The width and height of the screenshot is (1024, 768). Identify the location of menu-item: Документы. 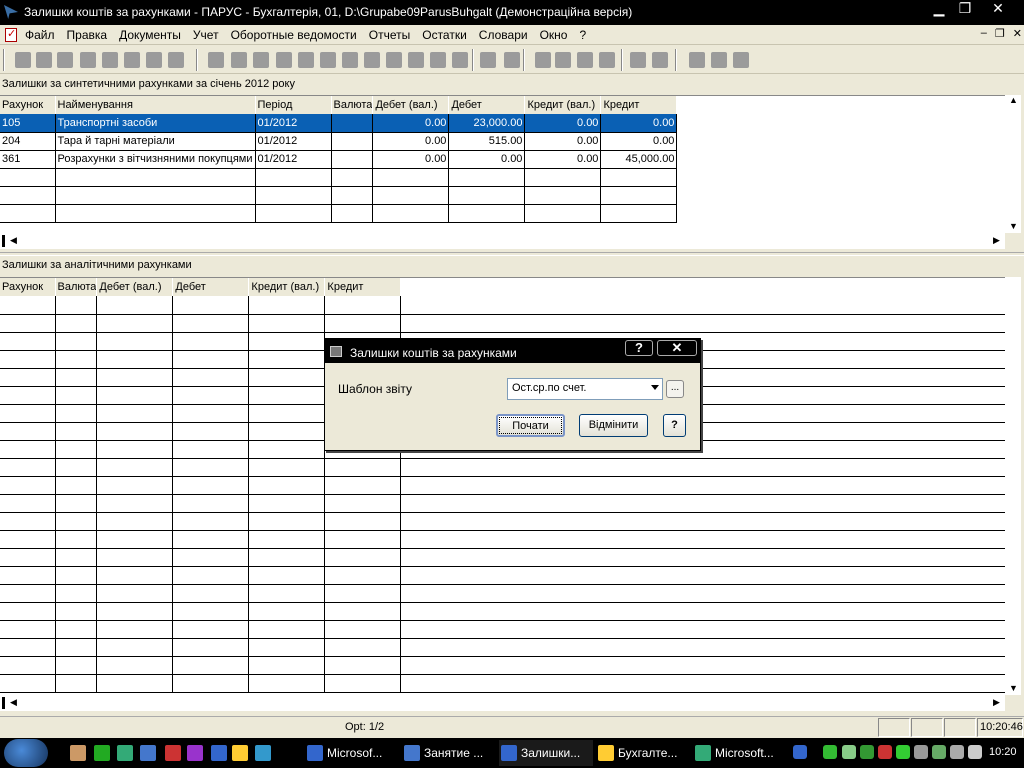
(150, 35).